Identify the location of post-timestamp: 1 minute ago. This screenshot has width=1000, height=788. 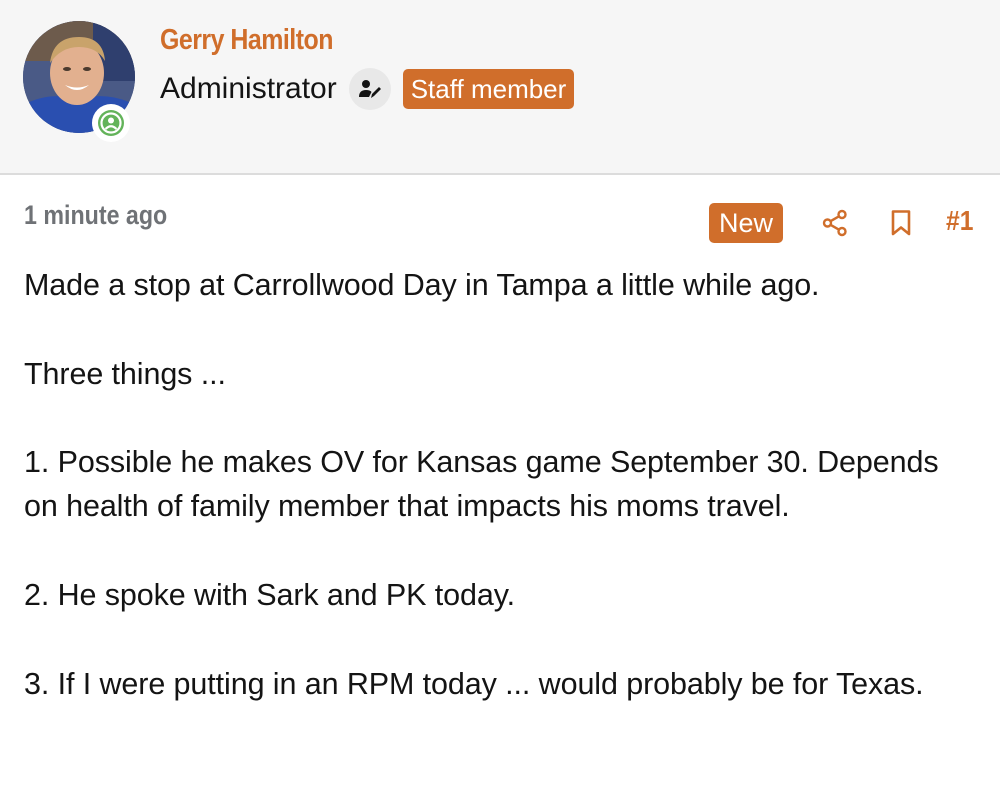
(95, 215).